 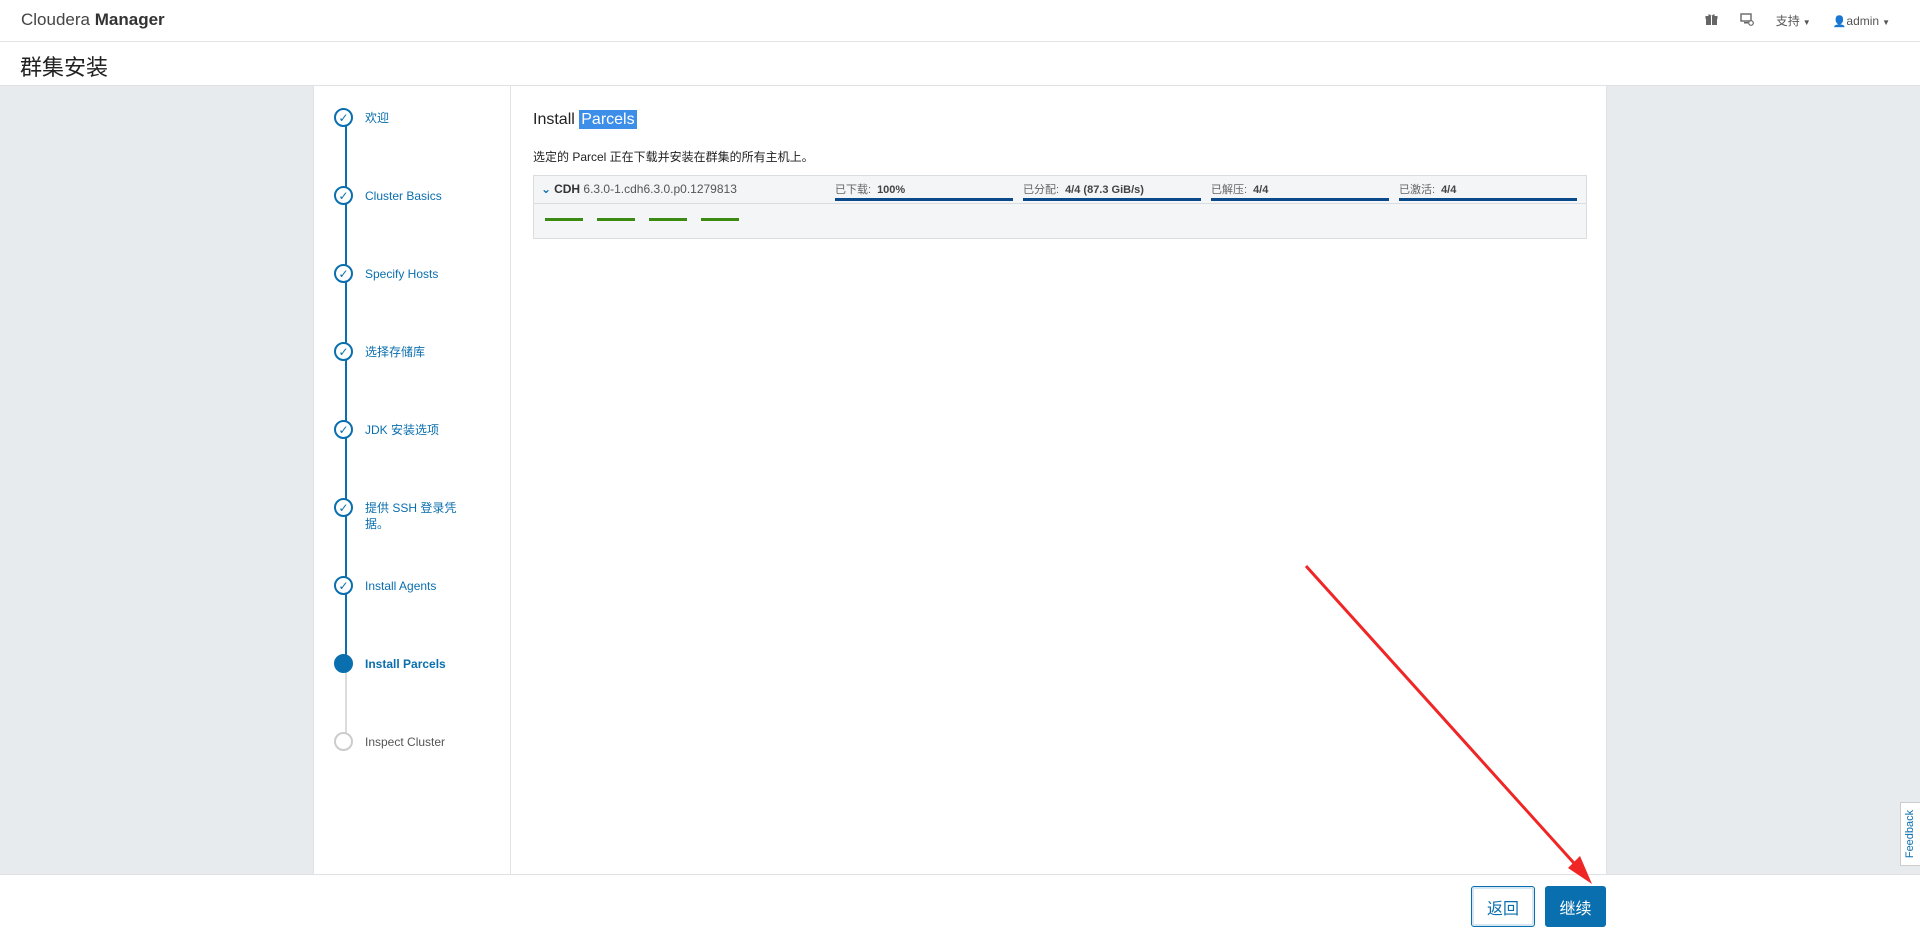 I want to click on activated-stat: 已激活: 4/4, so click(x=1488, y=191).